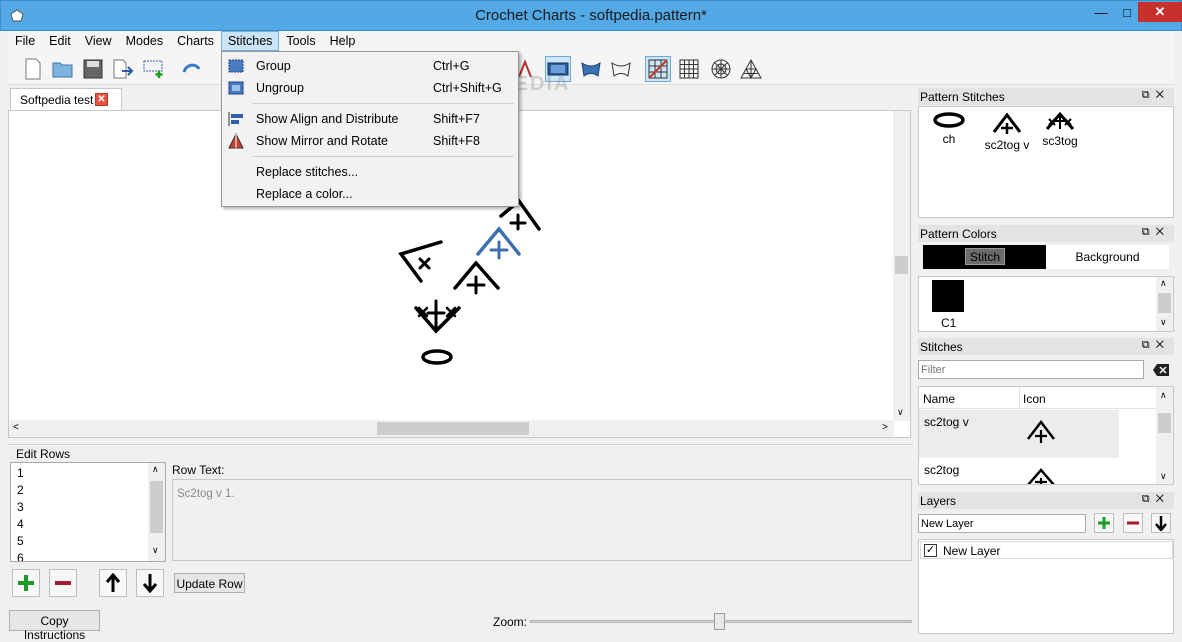 The image size is (1182, 642). I want to click on menu-item-align-distribute: Show Align and Distribute Shift+F7, so click(370, 119).